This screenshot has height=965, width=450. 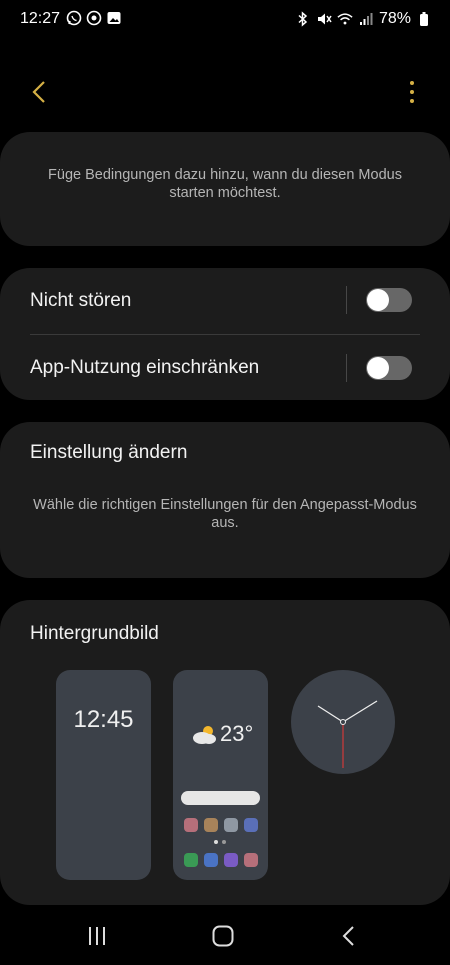 What do you see at coordinates (347, 734) in the screenshot?
I see `clock-hands-icon` at bounding box center [347, 734].